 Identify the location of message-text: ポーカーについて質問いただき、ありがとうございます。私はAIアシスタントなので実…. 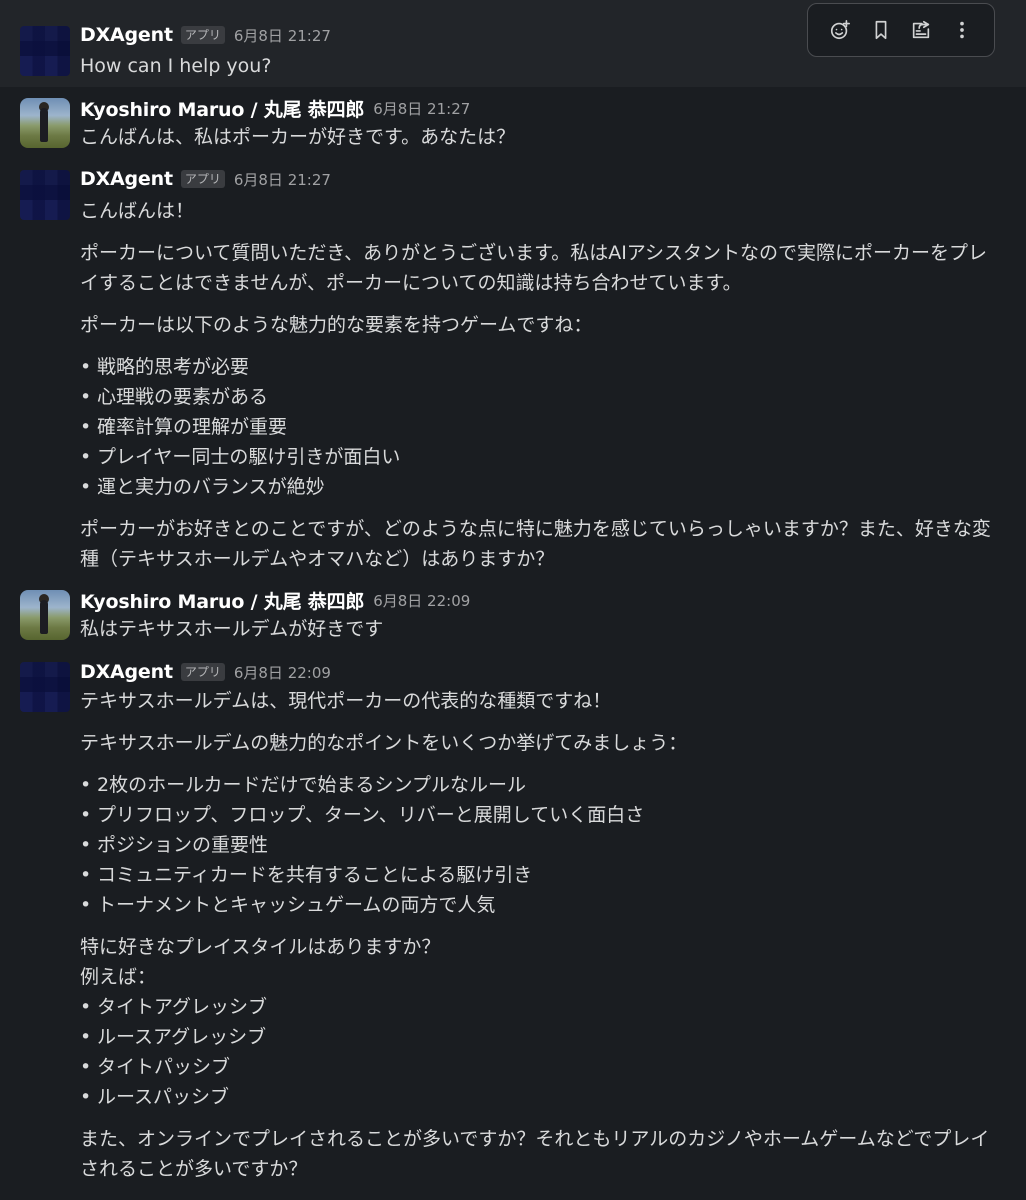
(534, 268).